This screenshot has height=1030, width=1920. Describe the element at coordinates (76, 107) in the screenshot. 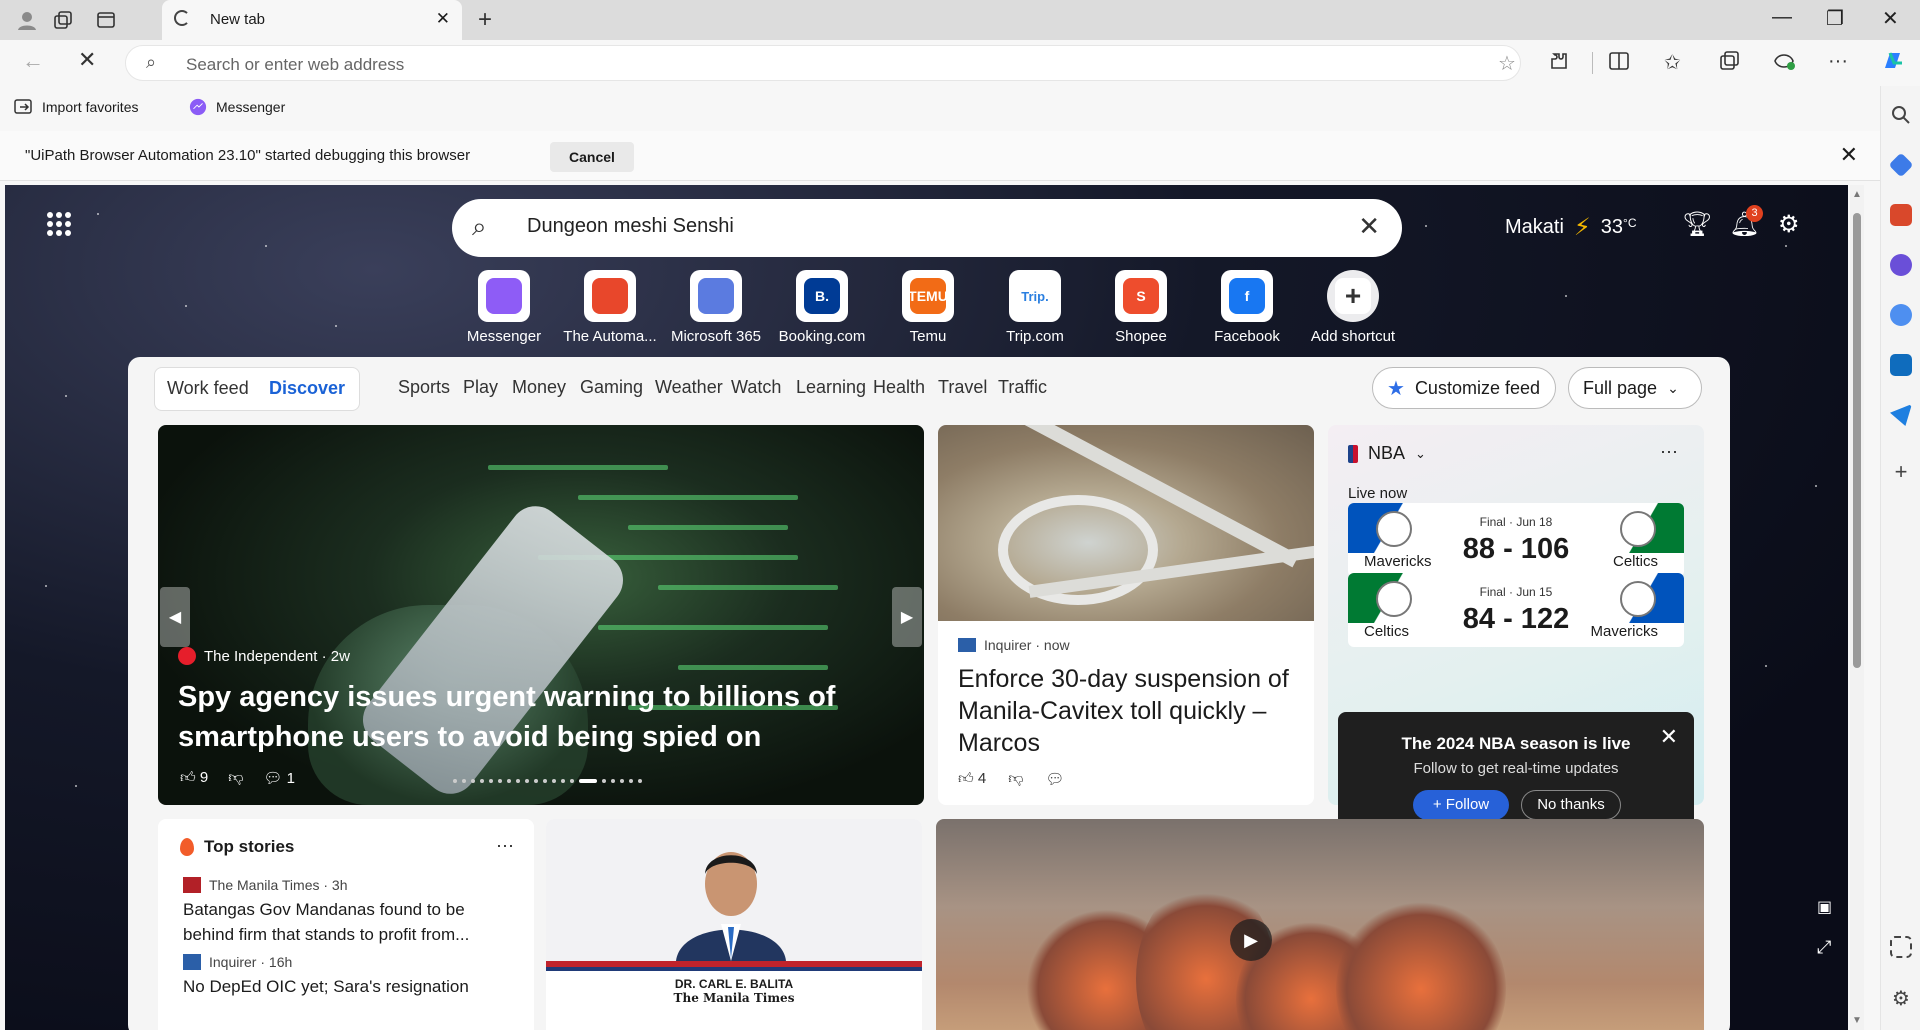

I see `favorites-item-import: Import favorites` at that location.